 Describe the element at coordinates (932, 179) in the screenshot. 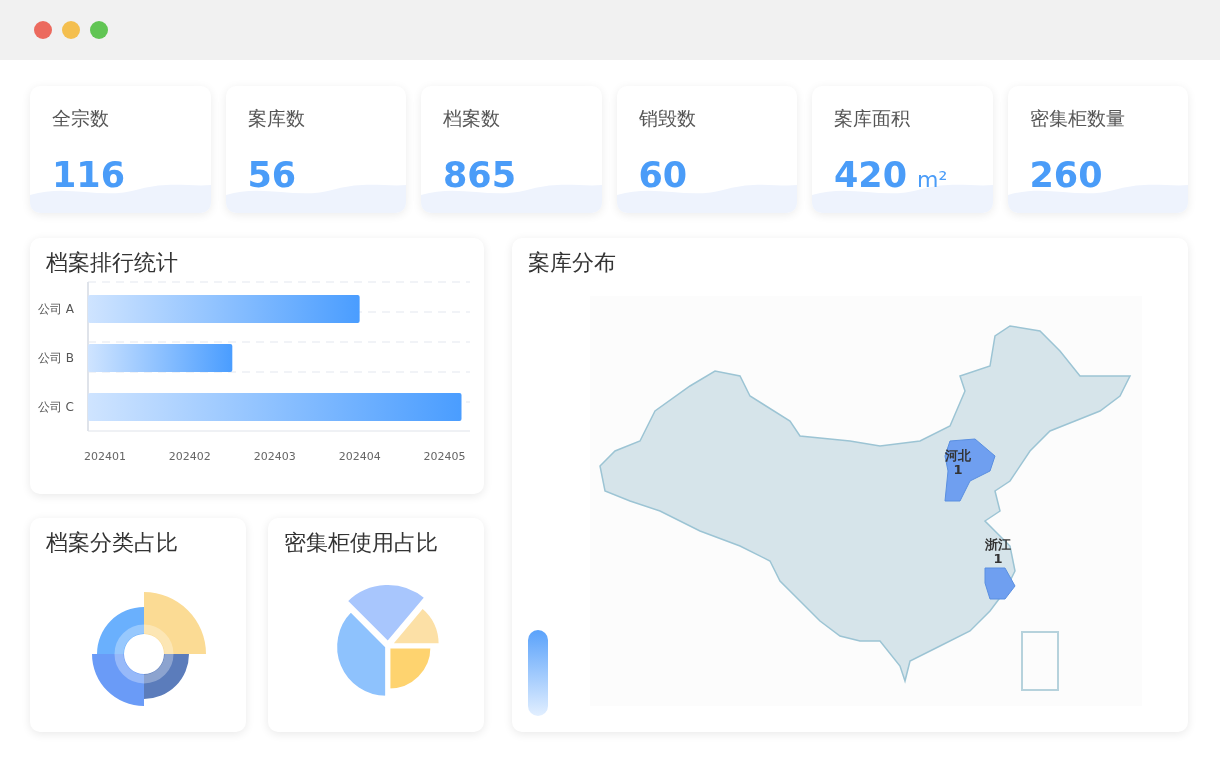

I see `stat-unit: m²` at that location.